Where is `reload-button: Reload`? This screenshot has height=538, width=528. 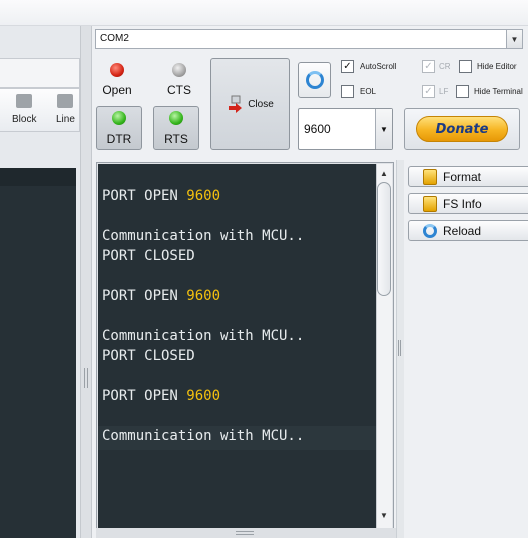 reload-button: Reload is located at coordinates (468, 230).